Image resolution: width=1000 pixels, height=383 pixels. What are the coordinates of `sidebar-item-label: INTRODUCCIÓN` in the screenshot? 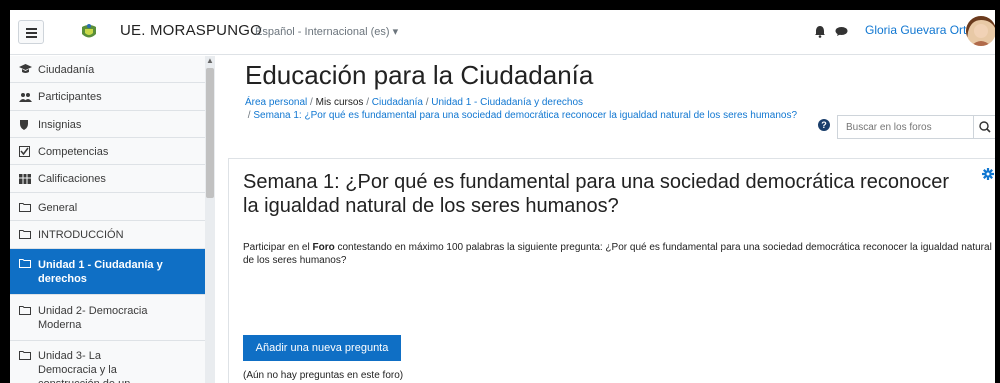 It's located at (81, 235).